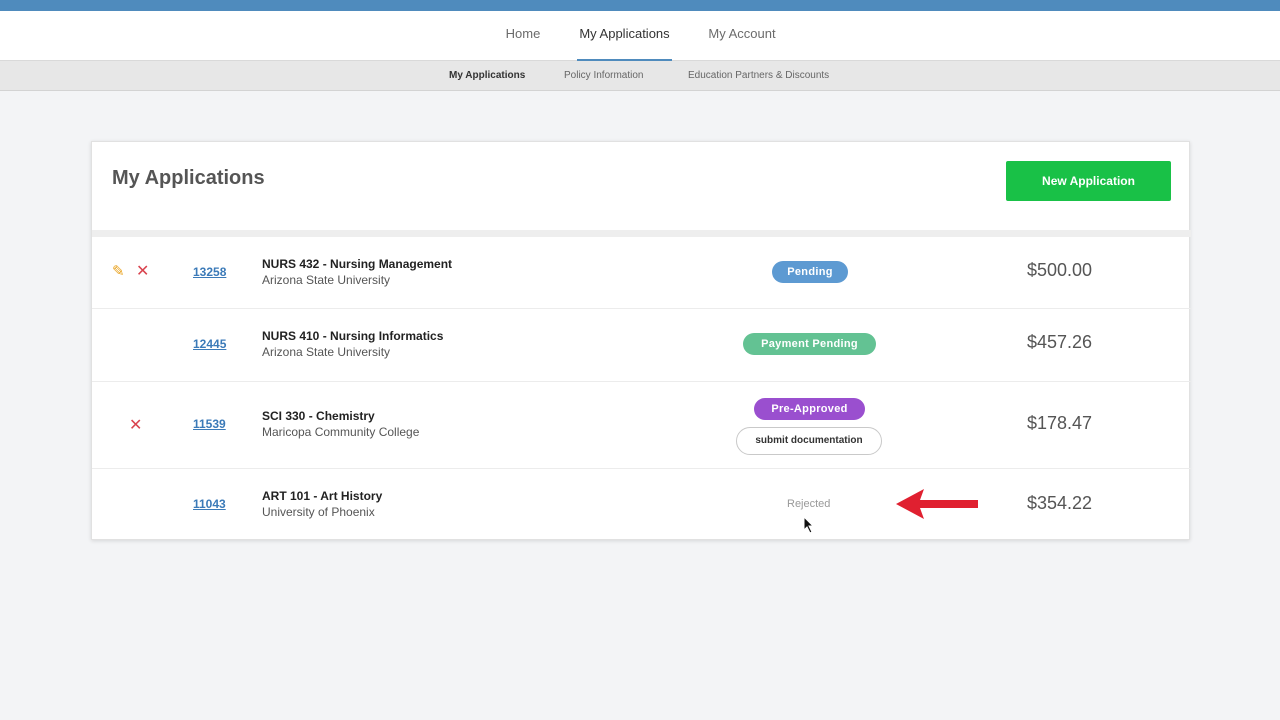 The width and height of the screenshot is (1280, 720). I want to click on nav-my-account: My Account, so click(742, 36).